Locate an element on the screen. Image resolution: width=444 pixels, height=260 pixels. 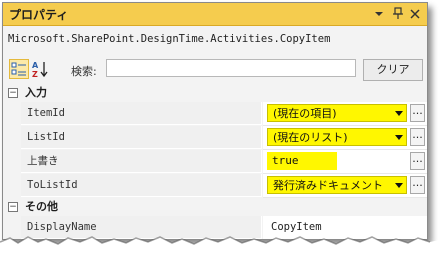
category-misc: − その他 is located at coordinates (215, 207).